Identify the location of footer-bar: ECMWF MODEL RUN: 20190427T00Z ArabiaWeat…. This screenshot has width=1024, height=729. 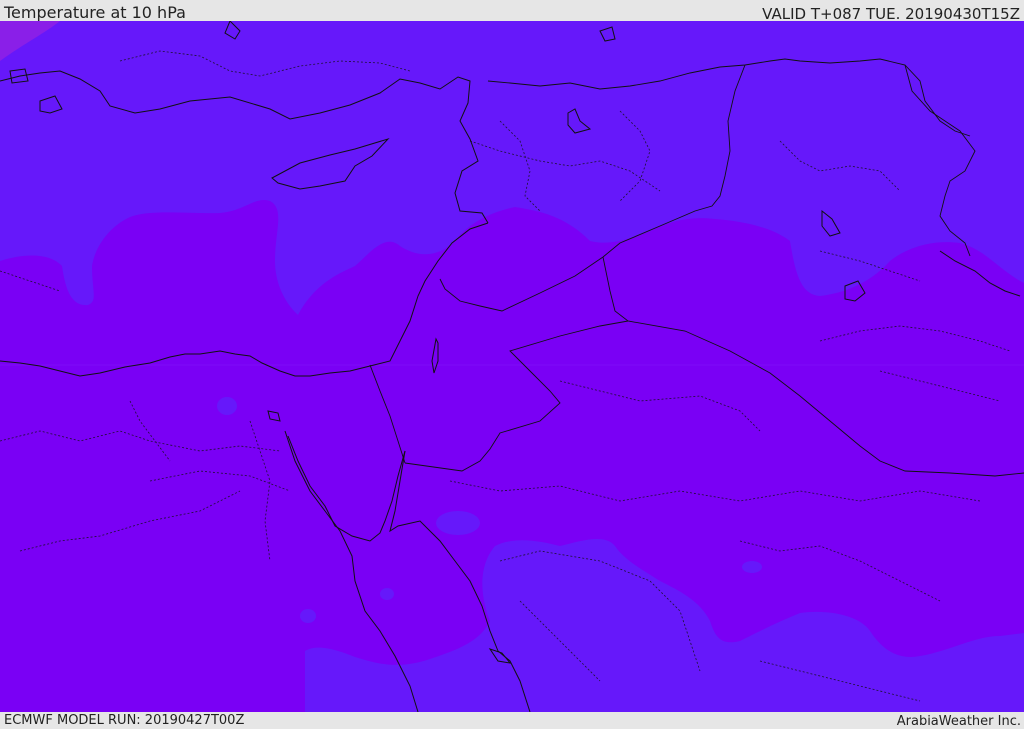
(512, 720).